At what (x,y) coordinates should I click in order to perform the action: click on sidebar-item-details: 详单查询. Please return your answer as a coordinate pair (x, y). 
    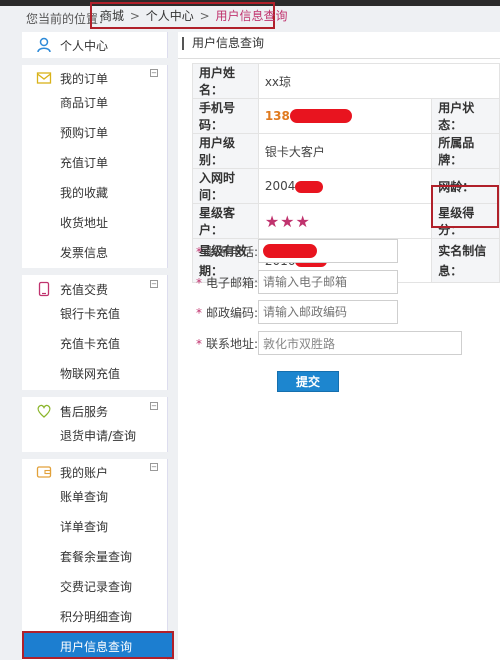
    Looking at the image, I should click on (95, 527).